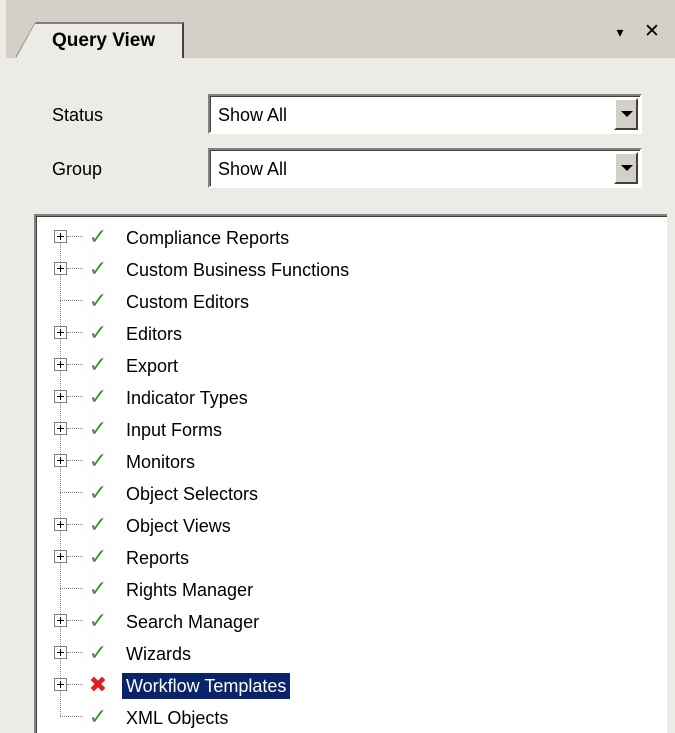  I want to click on tree-item-label: Export, so click(152, 366).